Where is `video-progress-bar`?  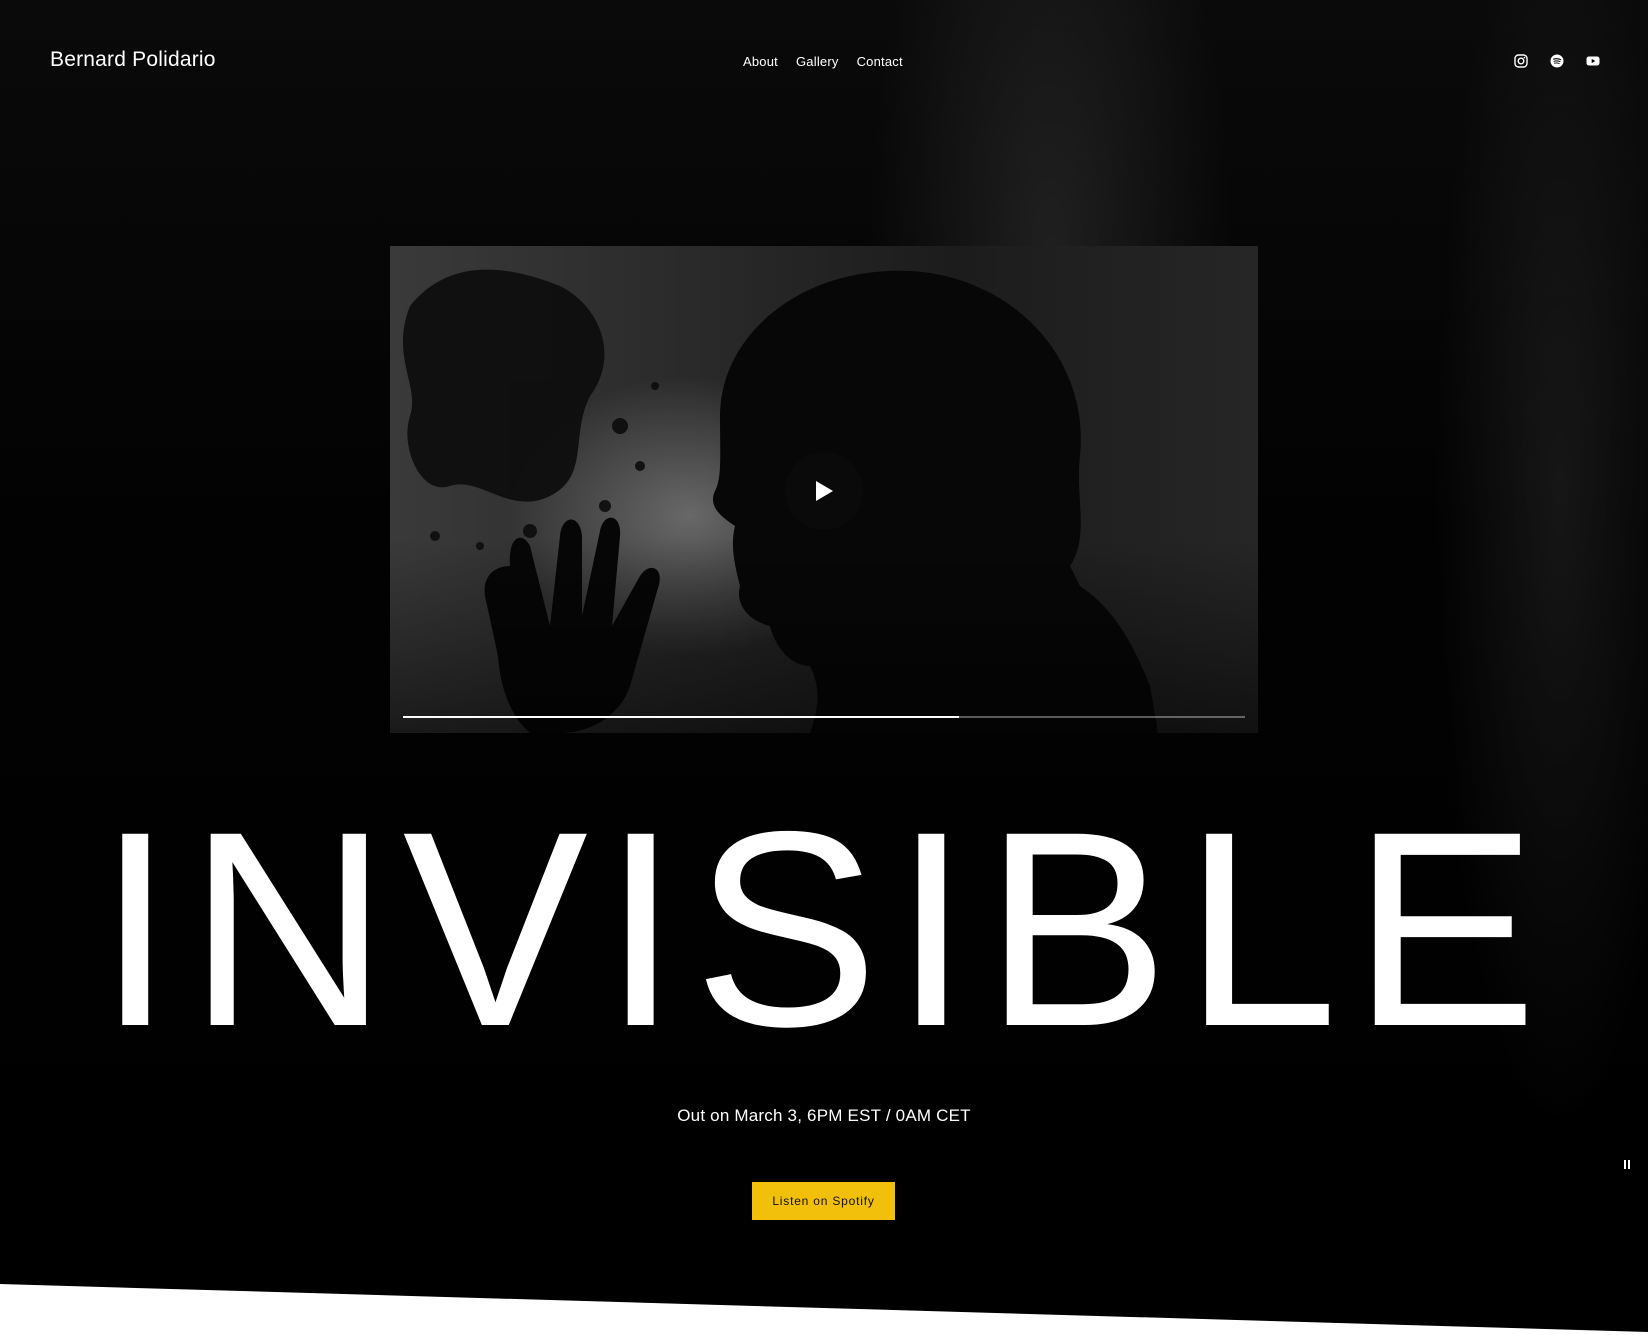
video-progress-bar is located at coordinates (824, 717).